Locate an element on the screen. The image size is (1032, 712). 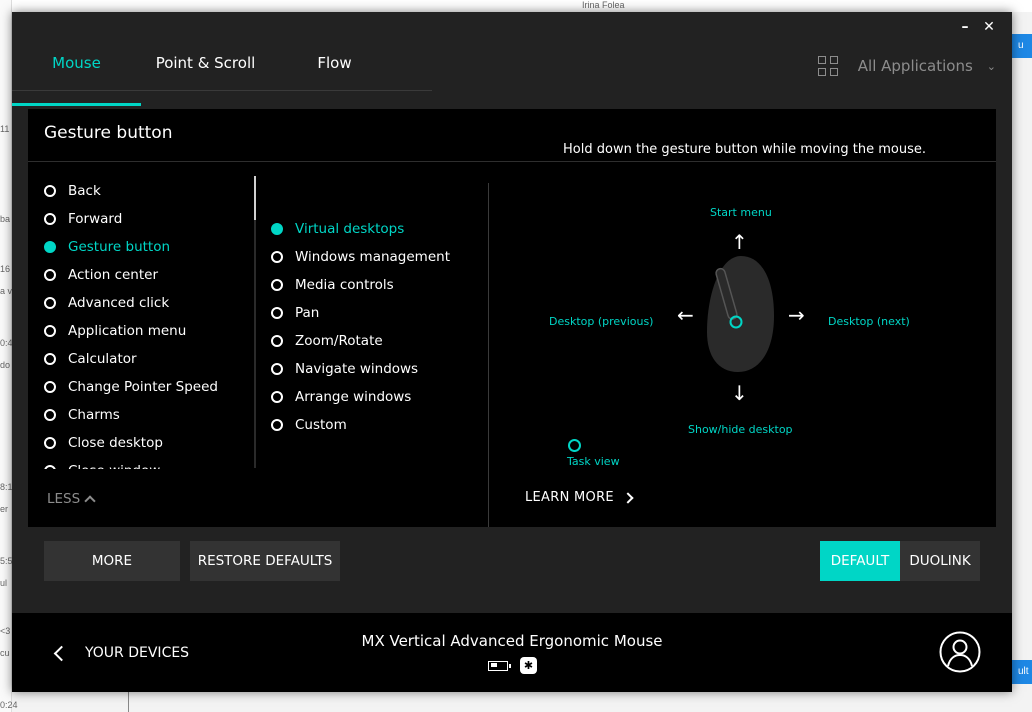
button-function-item: Calculator is located at coordinates (144, 359).